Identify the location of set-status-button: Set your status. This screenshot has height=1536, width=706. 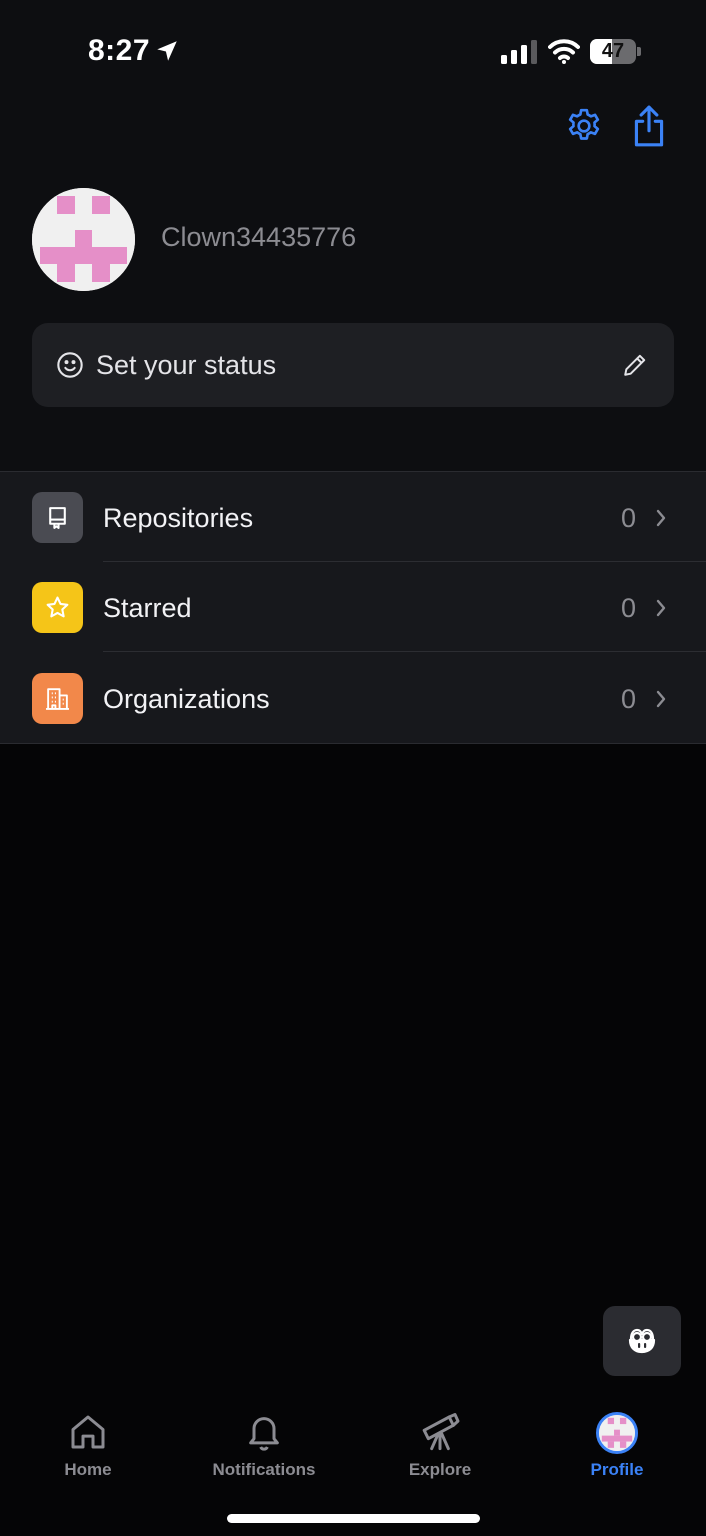
(353, 365).